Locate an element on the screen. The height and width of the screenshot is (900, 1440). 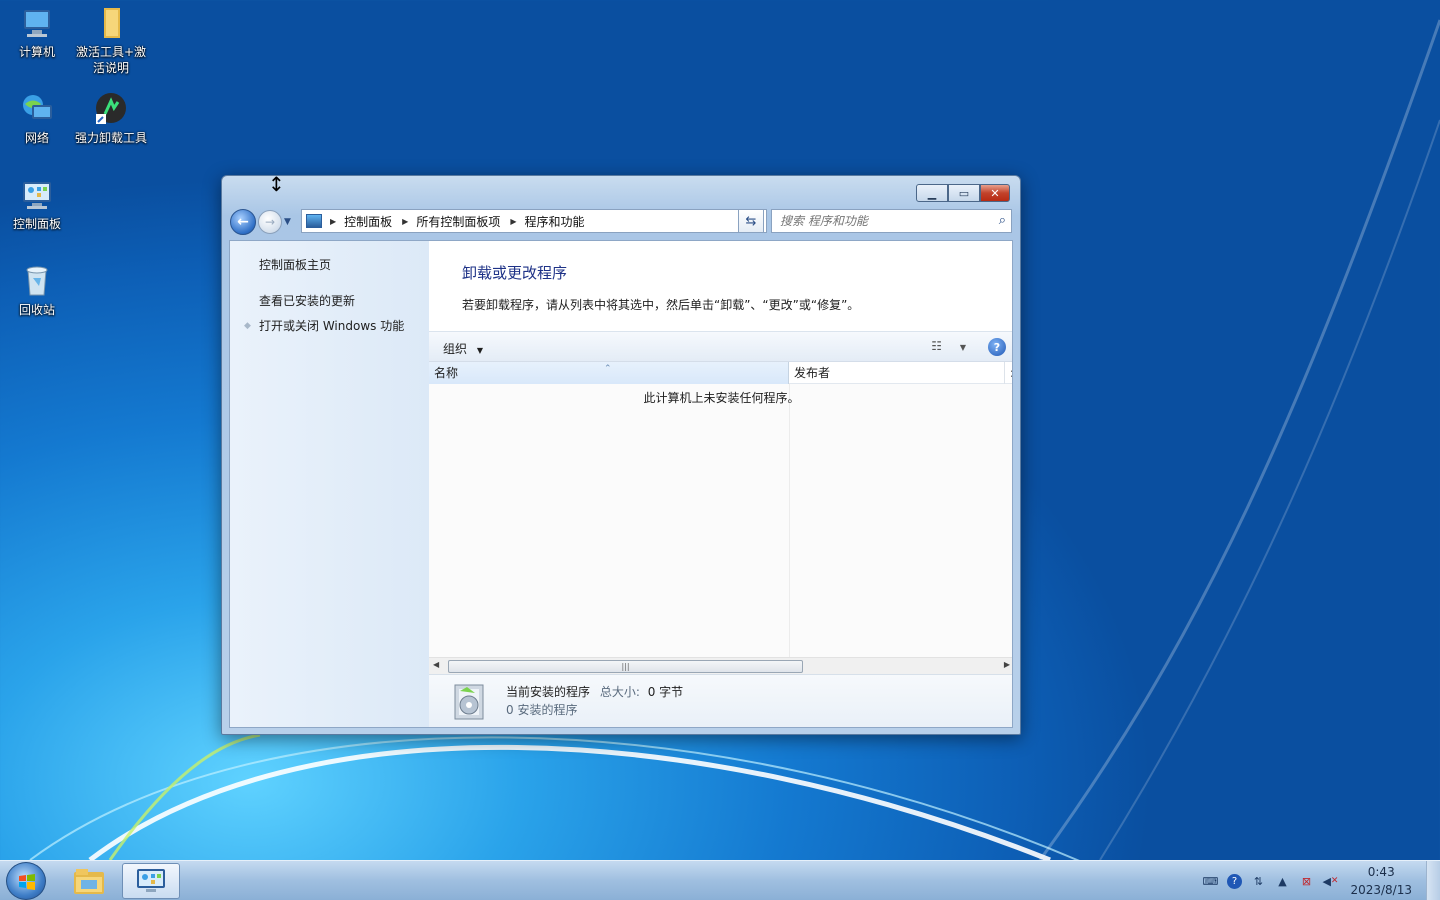
maximize-button: ▭ is located at coordinates (964, 193).